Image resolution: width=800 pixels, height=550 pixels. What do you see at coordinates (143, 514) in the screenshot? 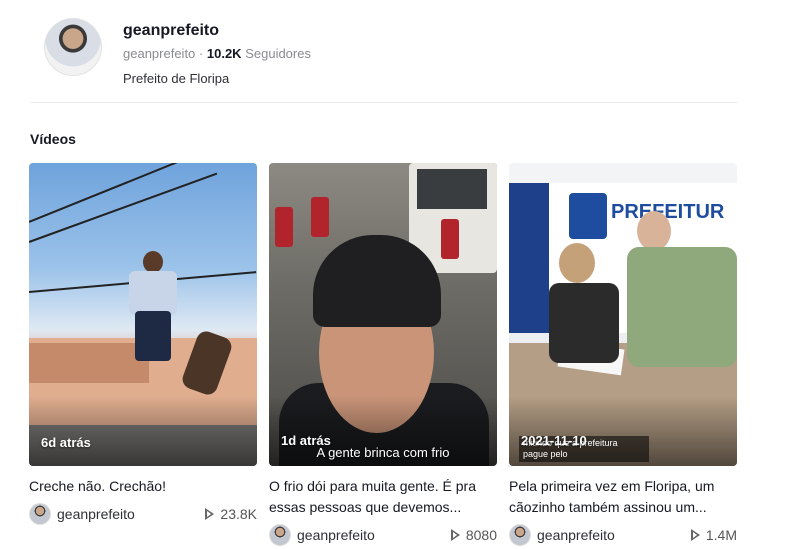
I see `video-meta: geanprefeito 23.8K` at bounding box center [143, 514].